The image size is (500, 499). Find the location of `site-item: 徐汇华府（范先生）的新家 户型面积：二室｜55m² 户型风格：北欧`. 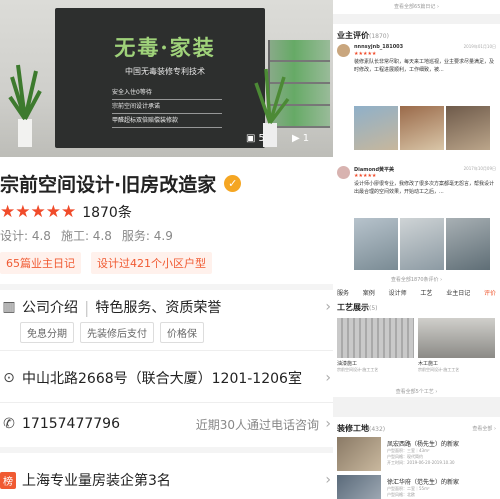

site-item: 徐汇华府（范先生）的新家 户型面积：二室｜55m² 户型风格：北欧 is located at coordinates (416, 487).